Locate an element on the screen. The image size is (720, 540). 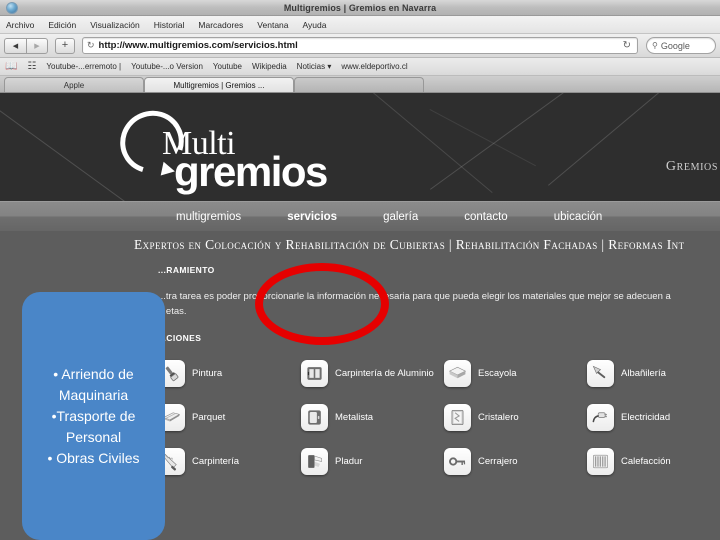
menu-archivo: Archivo is located at coordinates (20, 25).